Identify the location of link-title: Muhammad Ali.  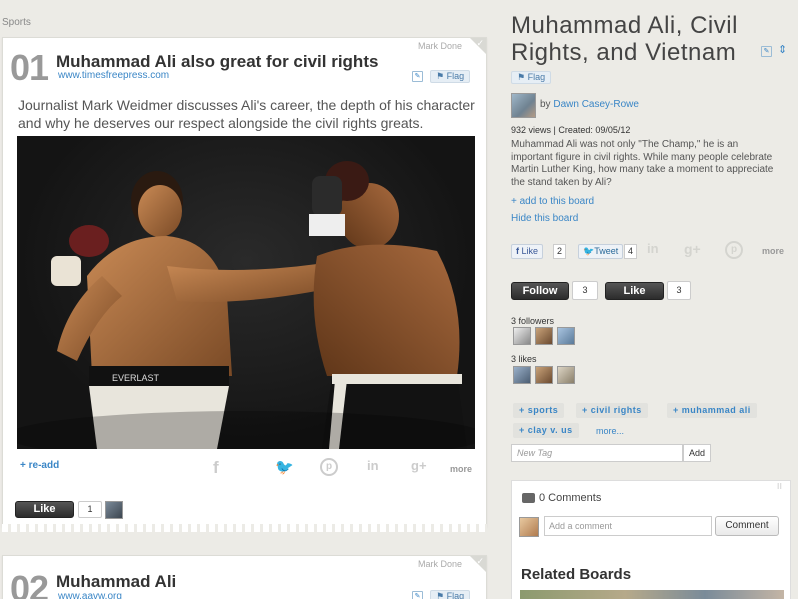
(116, 582).